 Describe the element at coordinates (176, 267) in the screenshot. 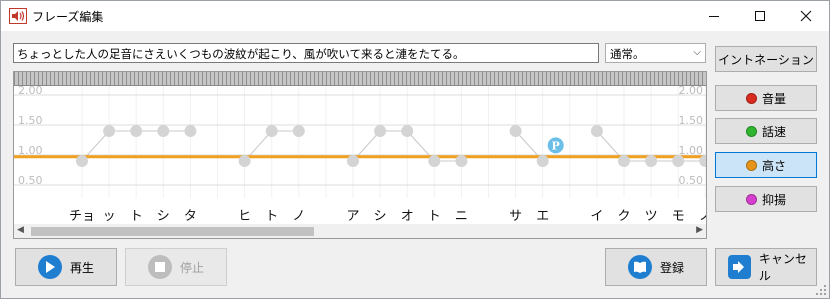

I see `stop-button: 停止` at that location.